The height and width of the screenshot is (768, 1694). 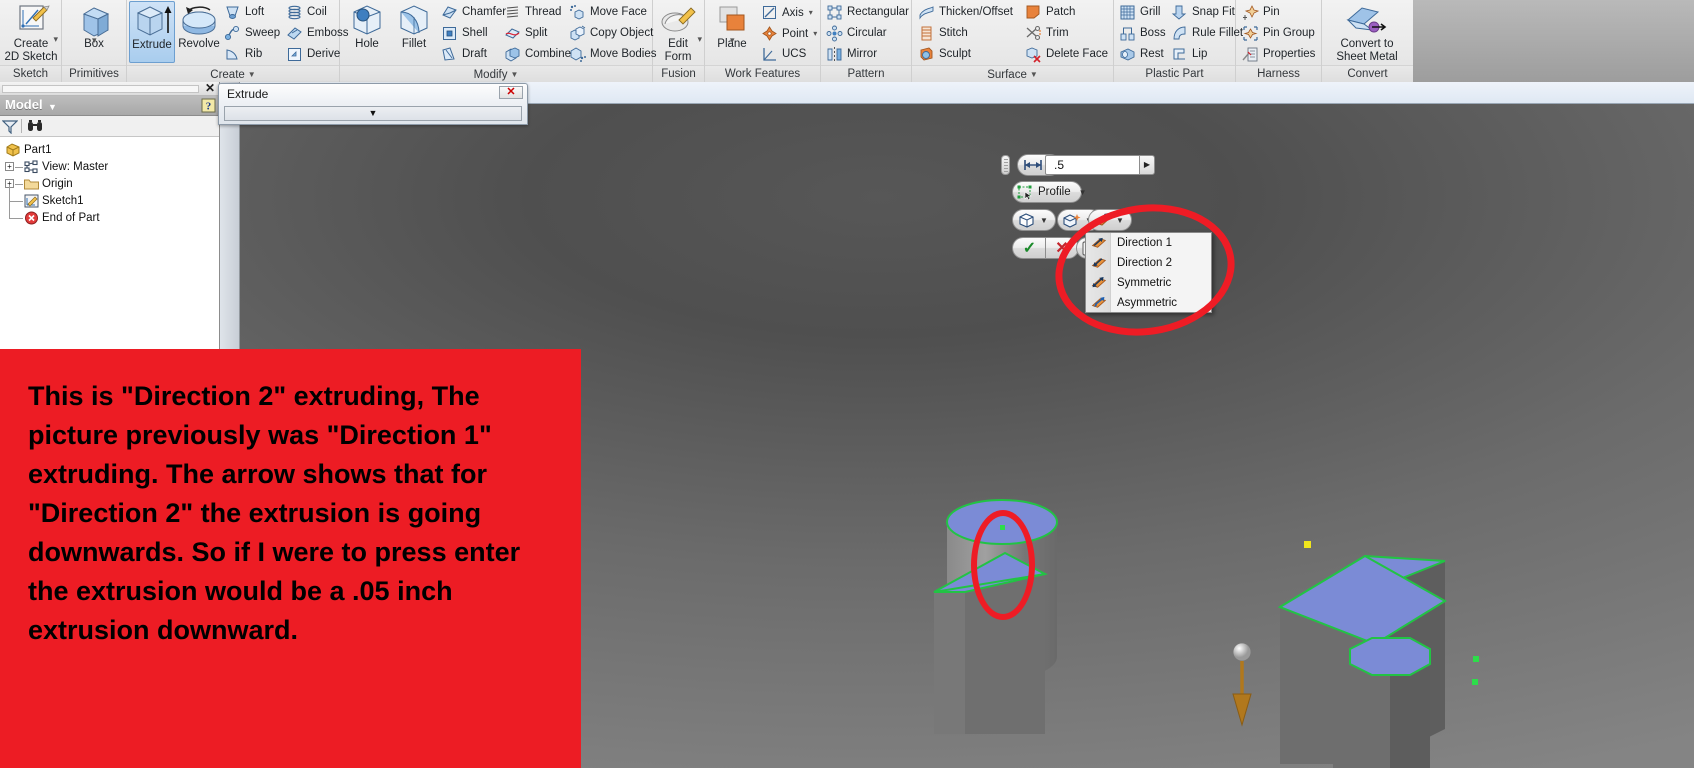 What do you see at coordinates (1093, 165) in the screenshot?
I see `distance-input: .5` at bounding box center [1093, 165].